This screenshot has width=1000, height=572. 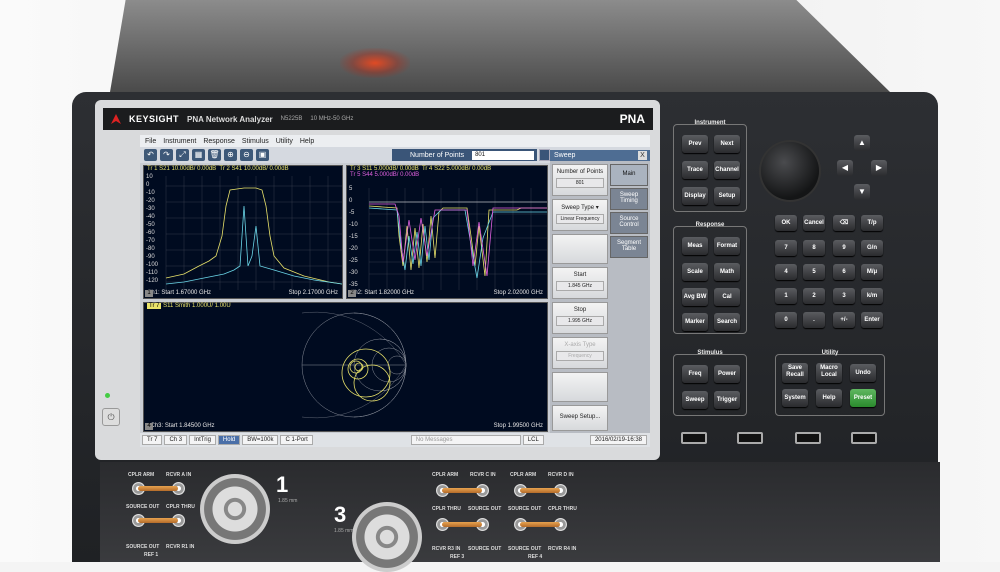 I want to click on tp-key: T/p, so click(x=872, y=223).